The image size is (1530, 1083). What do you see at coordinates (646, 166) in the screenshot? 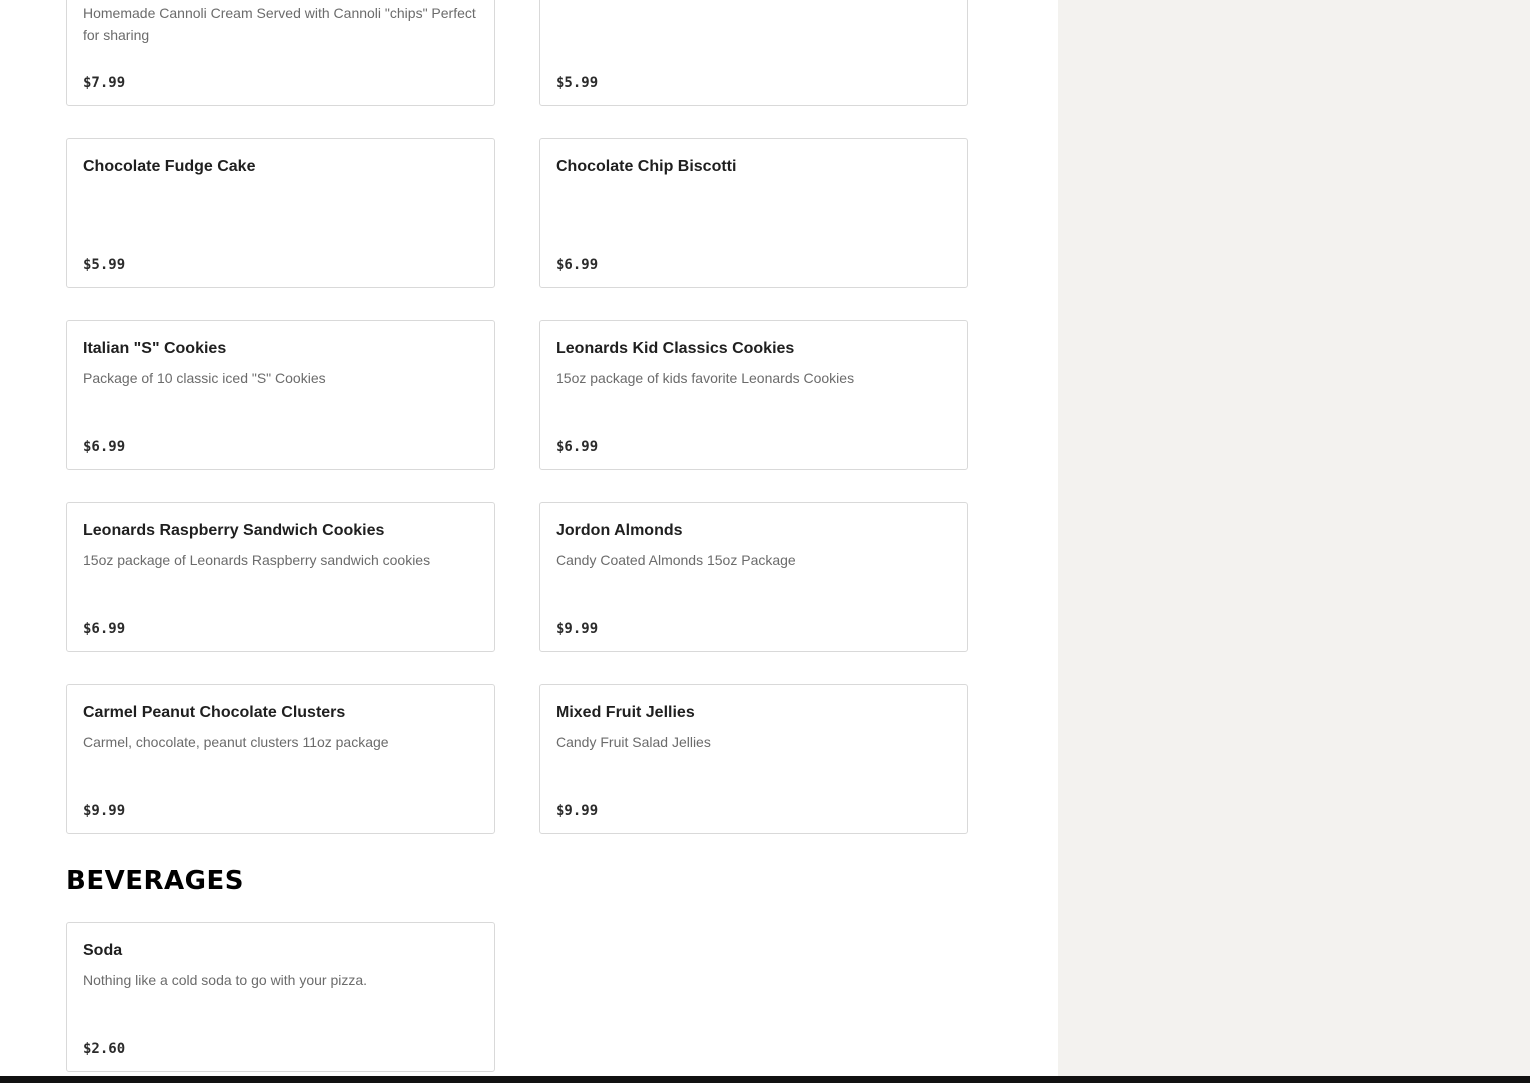
I see `menu-item-name: Chocolate Chip Biscotti` at bounding box center [646, 166].